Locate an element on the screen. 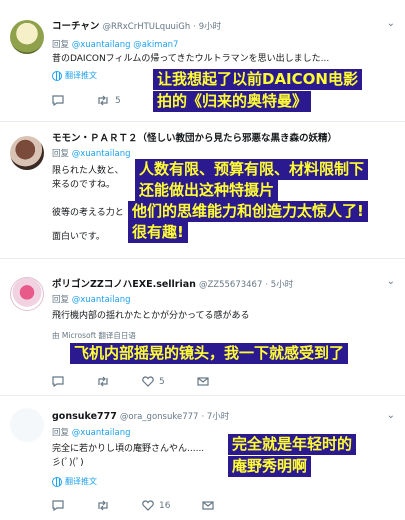 The height and width of the screenshot is (520, 405). author-handle: @RRxCrHTULquuiGh is located at coordinates (146, 27).